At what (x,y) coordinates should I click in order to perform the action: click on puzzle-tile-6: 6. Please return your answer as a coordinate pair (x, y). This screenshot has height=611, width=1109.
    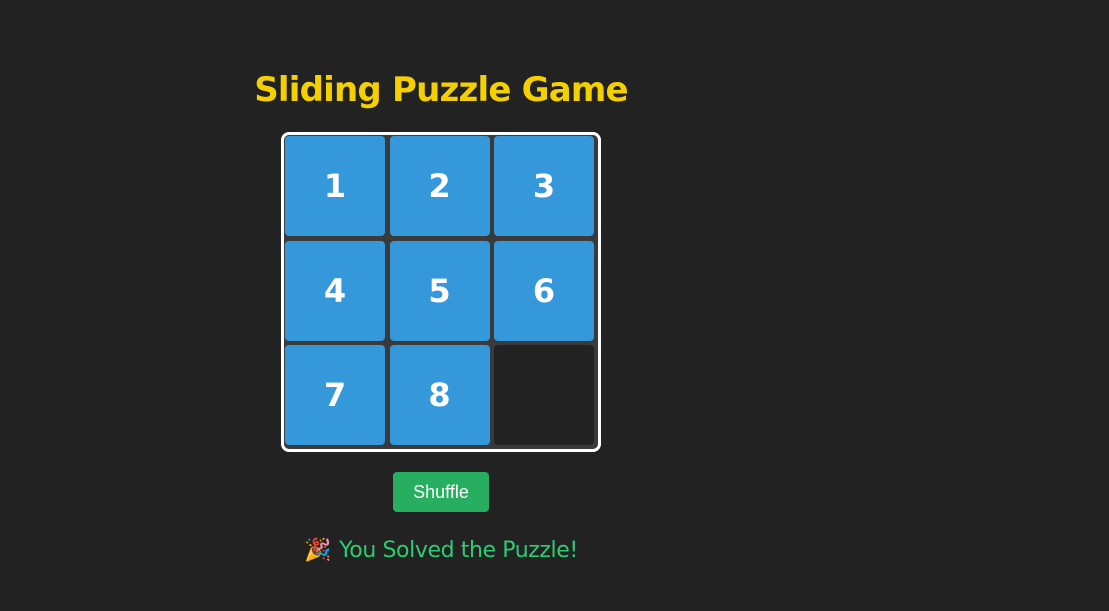
    Looking at the image, I should click on (544, 290).